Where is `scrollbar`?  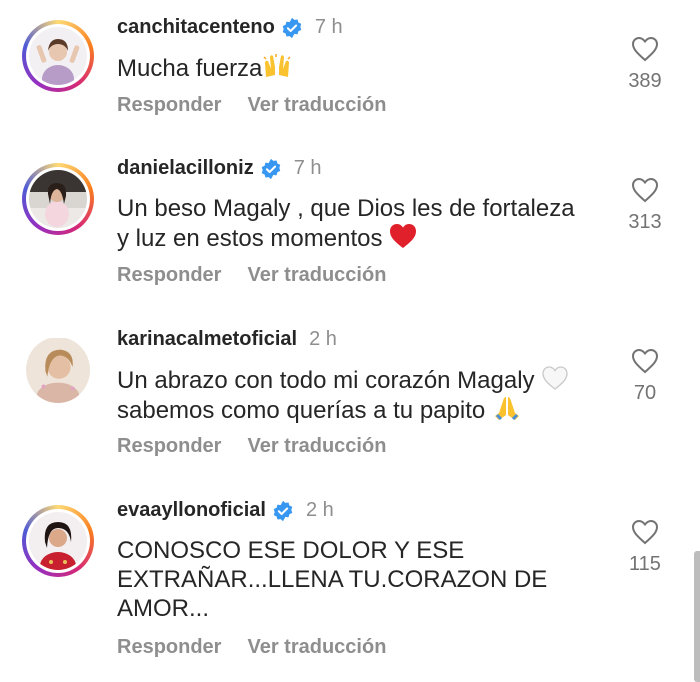
scrollbar is located at coordinates (697, 616).